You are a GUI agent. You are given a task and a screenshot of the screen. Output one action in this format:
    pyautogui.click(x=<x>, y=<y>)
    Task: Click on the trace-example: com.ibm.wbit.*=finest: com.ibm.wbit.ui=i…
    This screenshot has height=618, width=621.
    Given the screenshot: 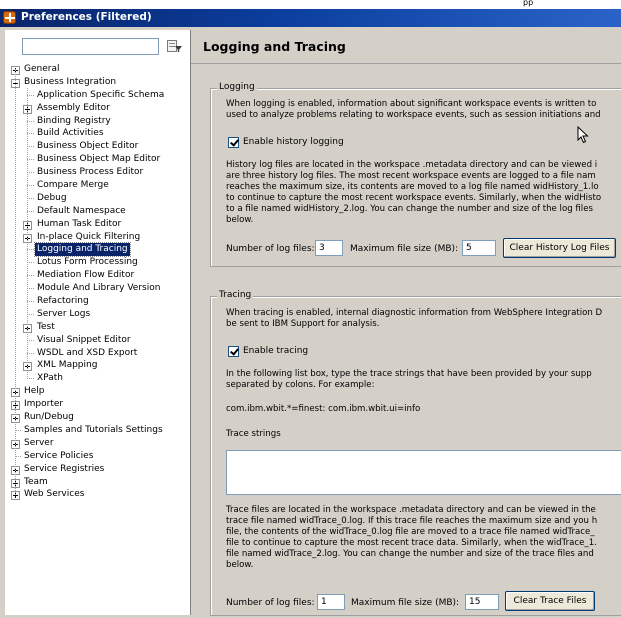 What is the action you would take?
    pyautogui.click(x=323, y=409)
    